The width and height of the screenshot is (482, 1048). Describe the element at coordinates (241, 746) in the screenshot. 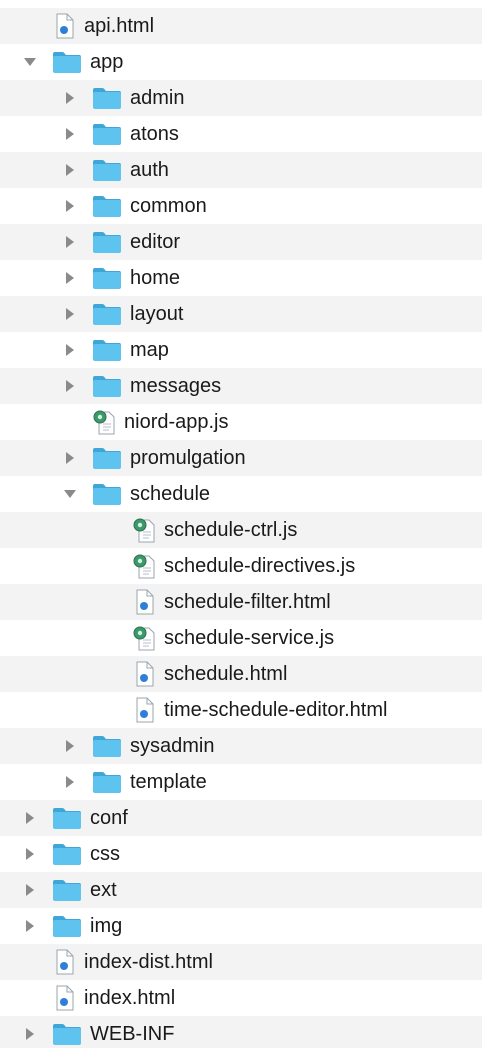

I see `folder-row: sysadmin` at that location.